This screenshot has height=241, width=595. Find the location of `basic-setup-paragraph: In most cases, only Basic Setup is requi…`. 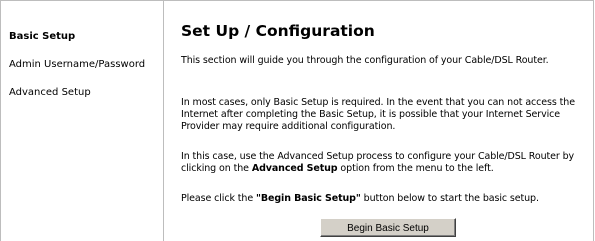

basic-setup-paragraph: In most cases, only Basic Setup is requi… is located at coordinates (378, 114).